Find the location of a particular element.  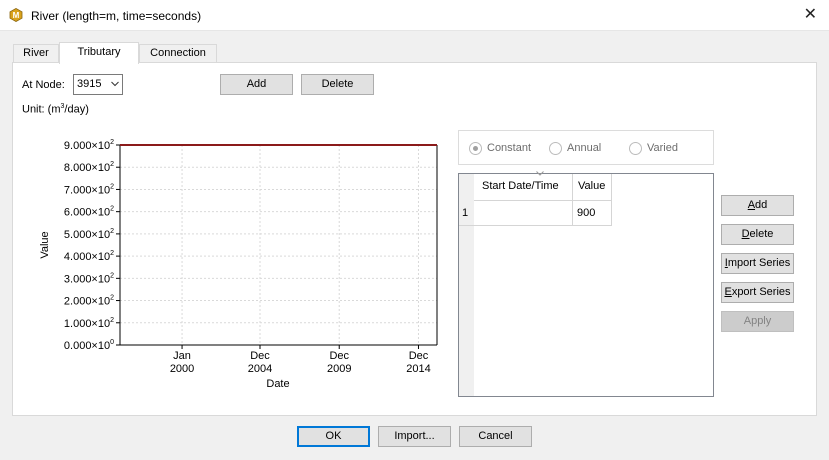

series-add-post: dd is located at coordinates (761, 205).